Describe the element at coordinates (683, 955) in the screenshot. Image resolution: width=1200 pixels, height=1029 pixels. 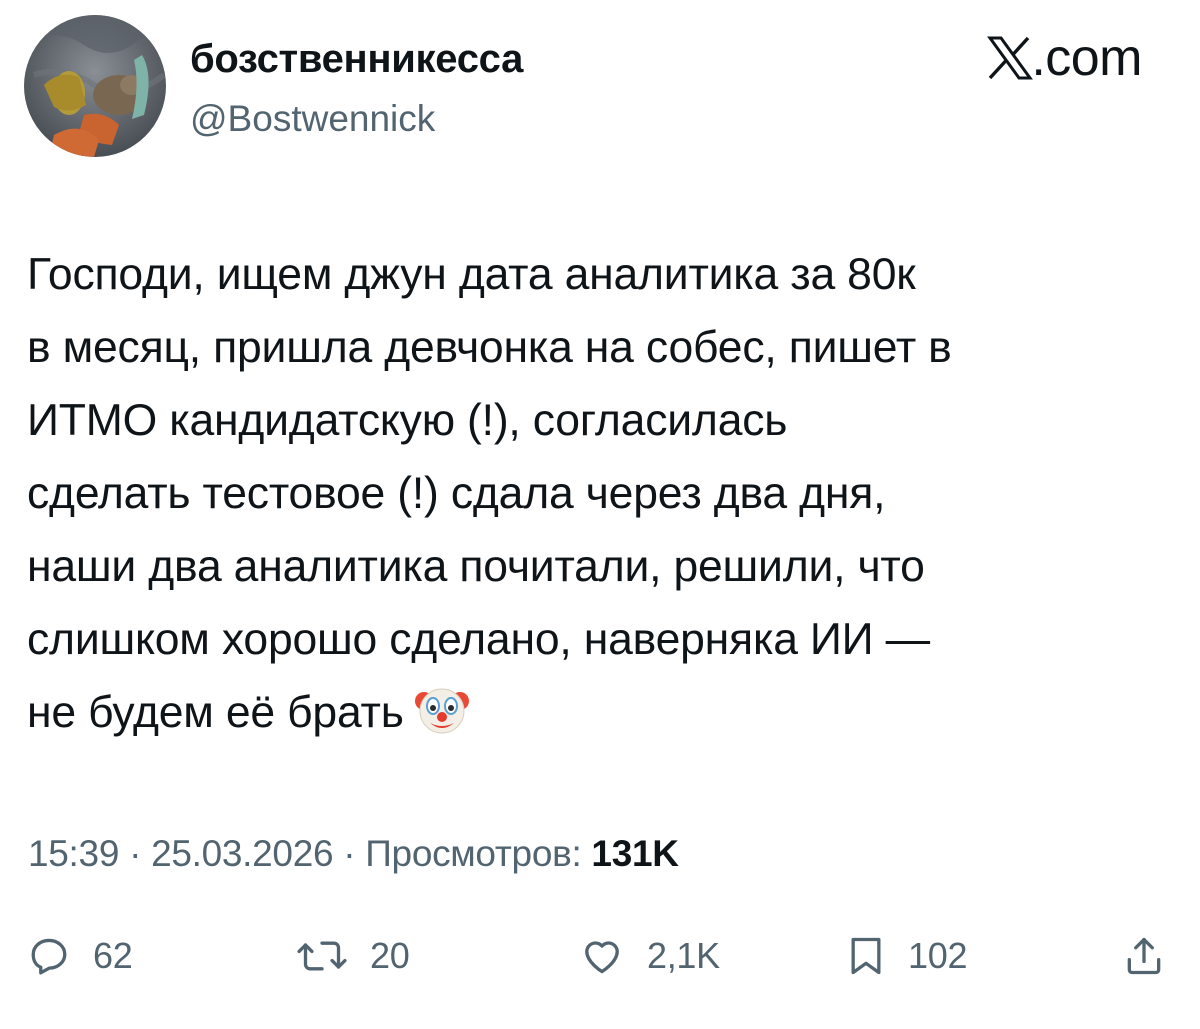
I see `like-count: 2,1K` at that location.